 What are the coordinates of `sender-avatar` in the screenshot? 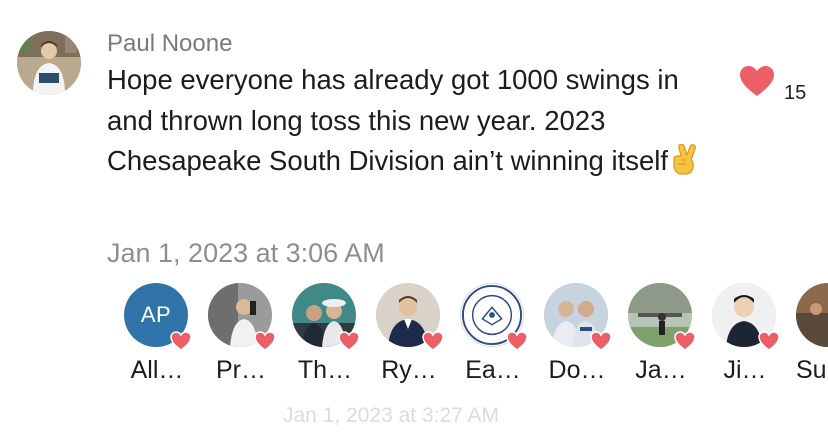 It's located at (49, 63).